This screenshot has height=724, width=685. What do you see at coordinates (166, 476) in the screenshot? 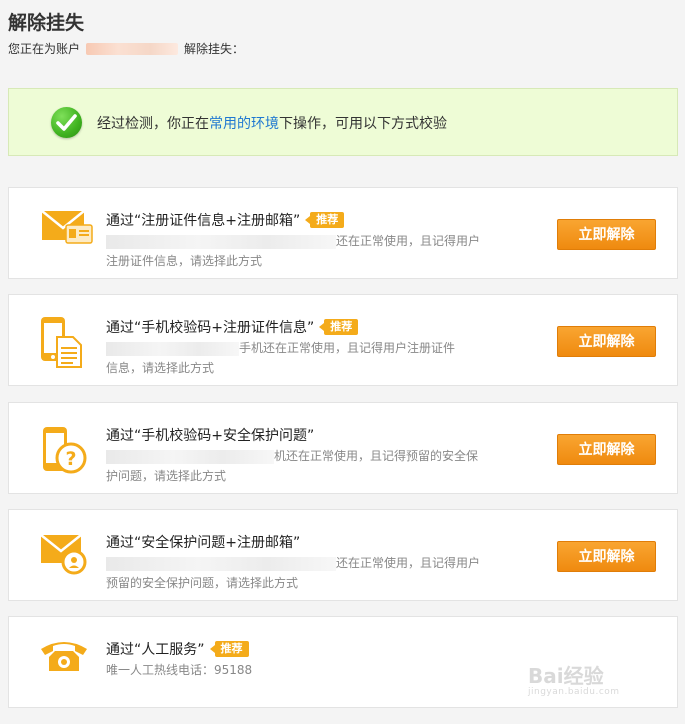
I see `description-line-2: 护问题，请选择此方式` at bounding box center [166, 476].